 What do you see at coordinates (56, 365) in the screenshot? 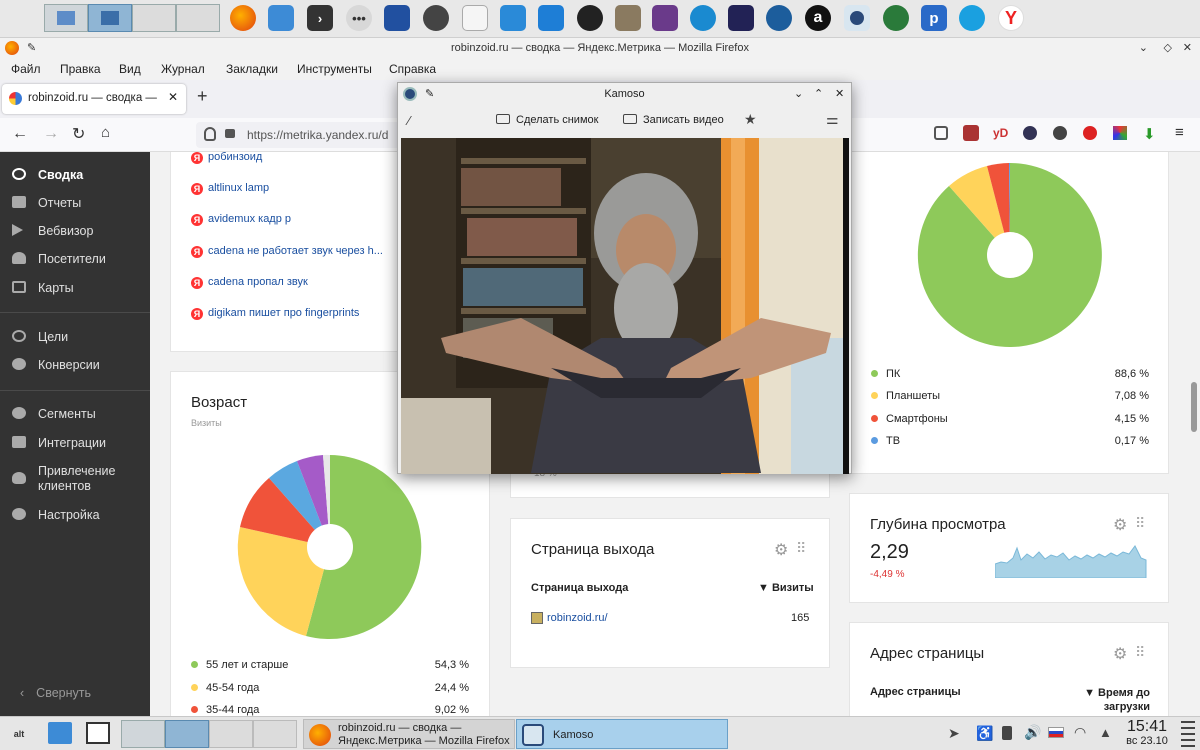
I see `sidebar-item-conversions: Конверсии` at bounding box center [56, 365].